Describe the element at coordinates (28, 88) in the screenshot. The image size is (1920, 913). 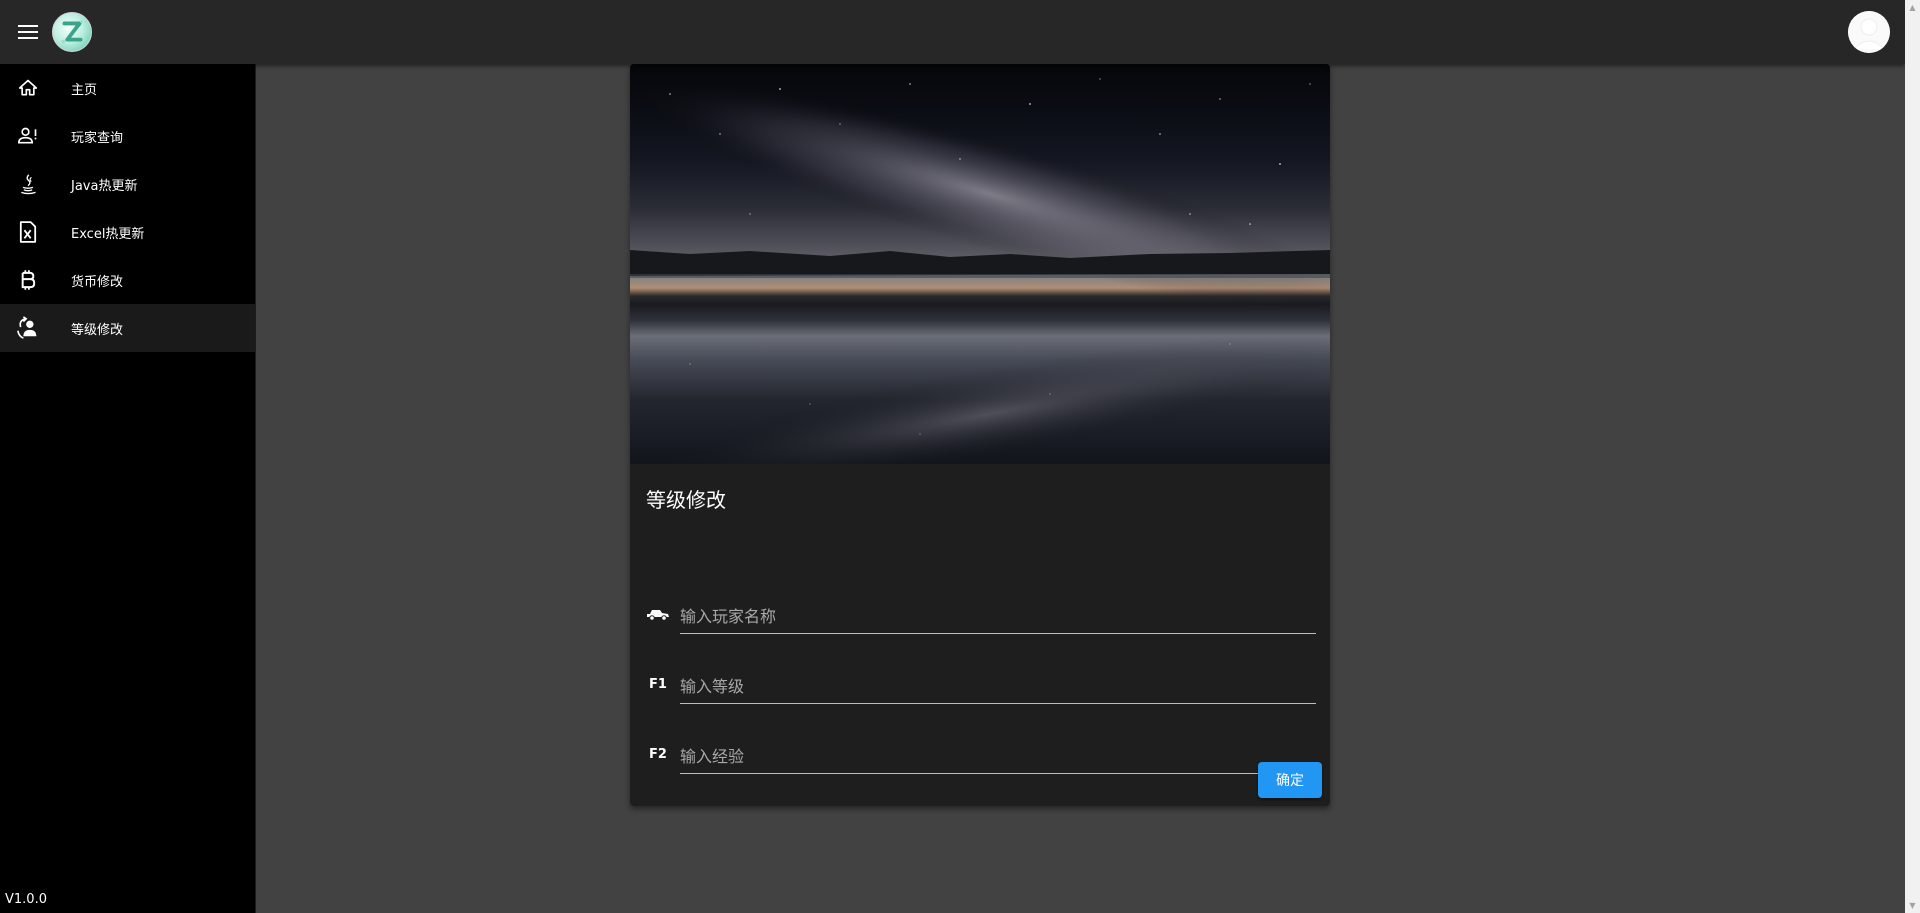
I see `home-icon` at that location.